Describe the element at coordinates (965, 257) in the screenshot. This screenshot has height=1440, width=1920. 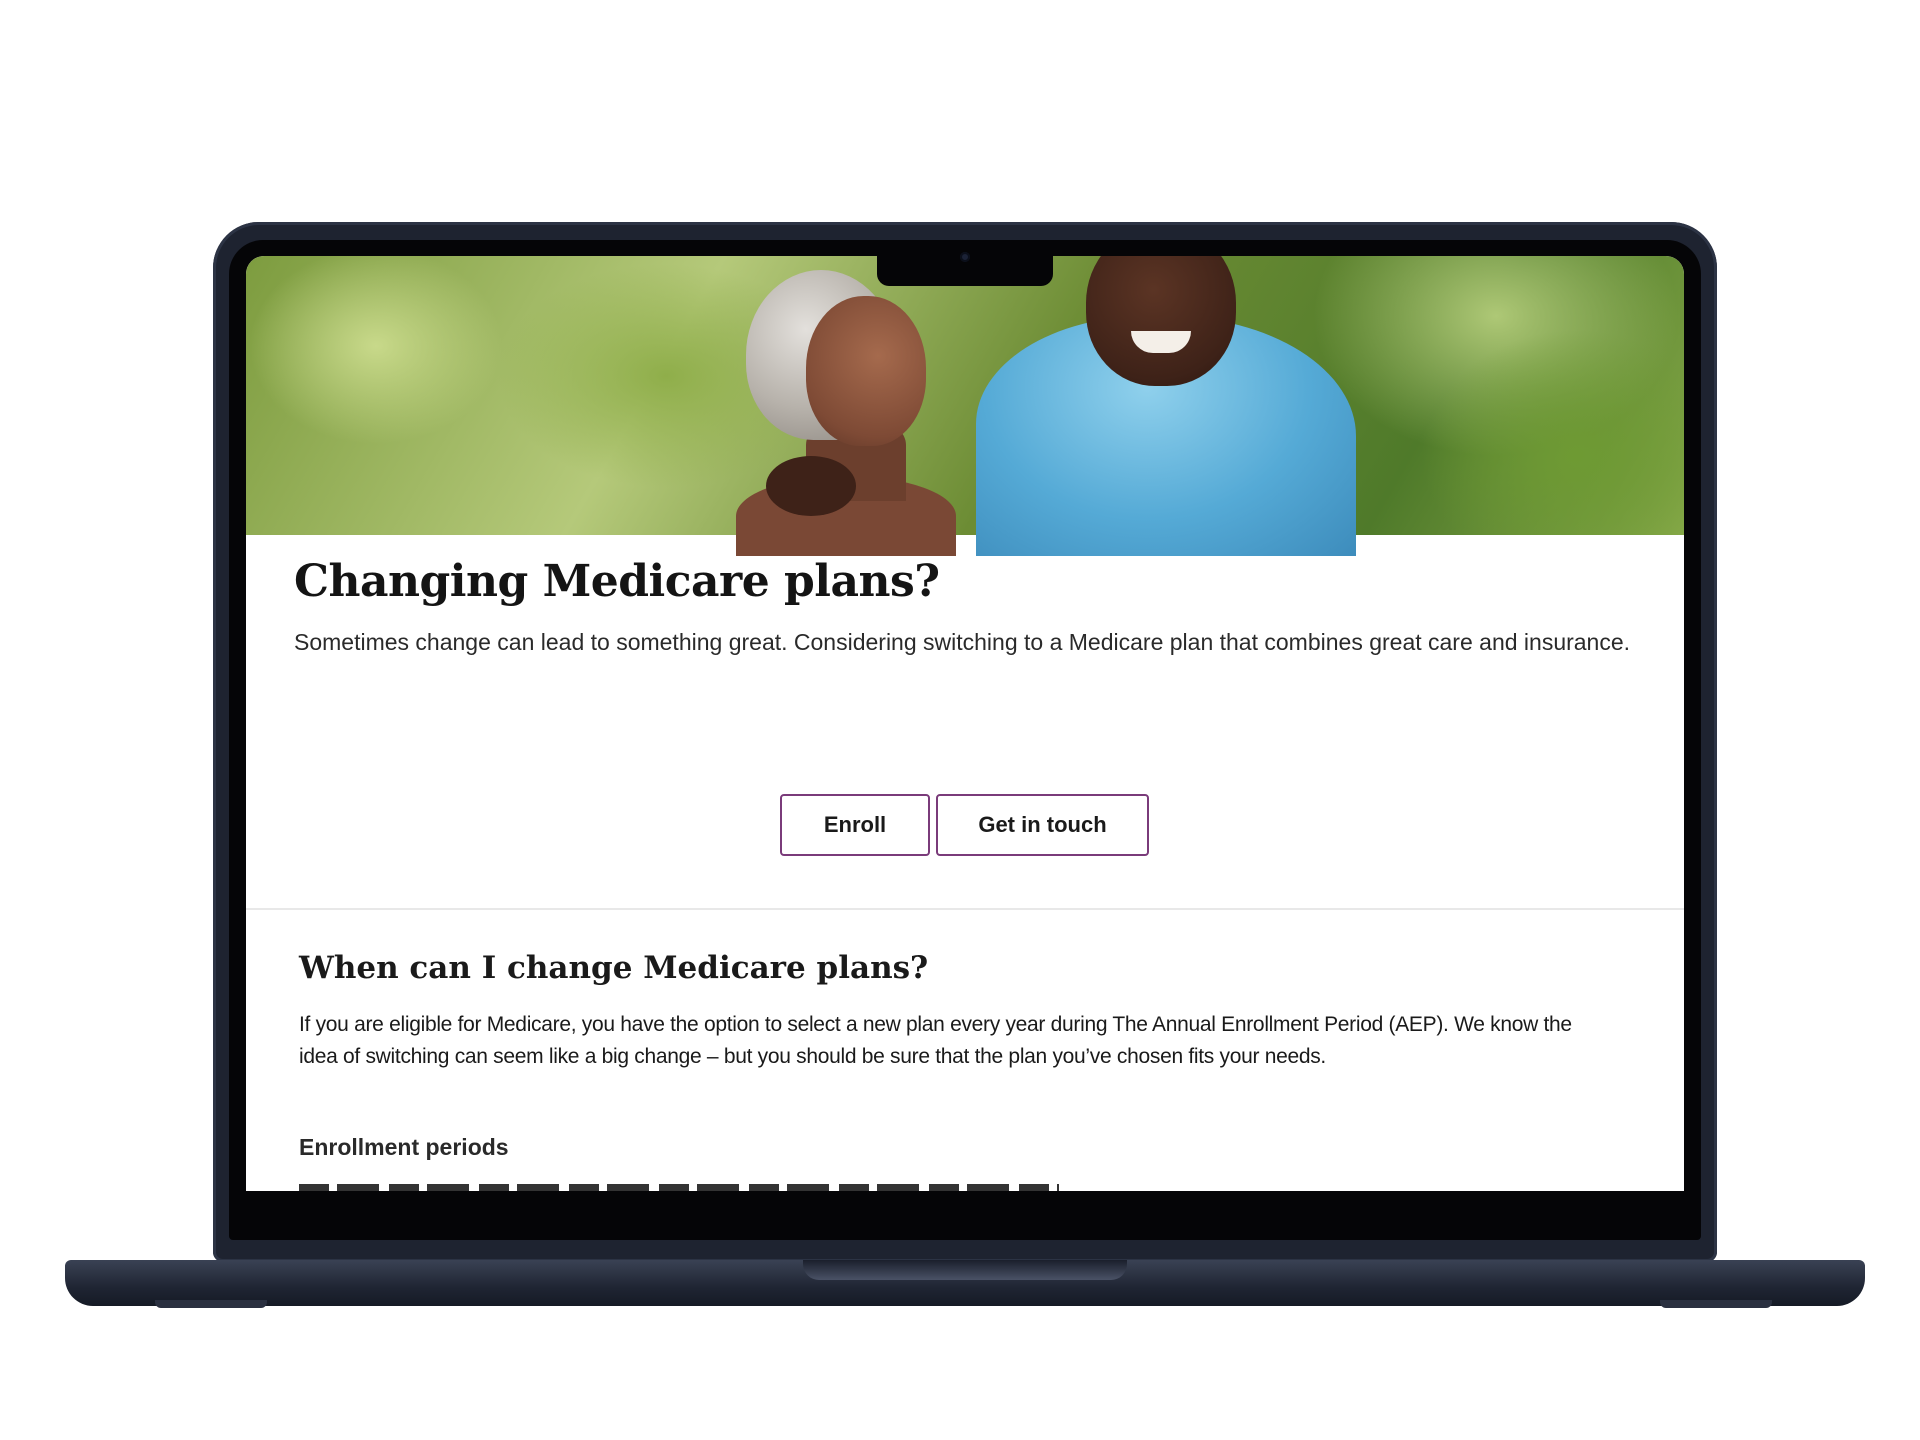
I see `camera-icon` at that location.